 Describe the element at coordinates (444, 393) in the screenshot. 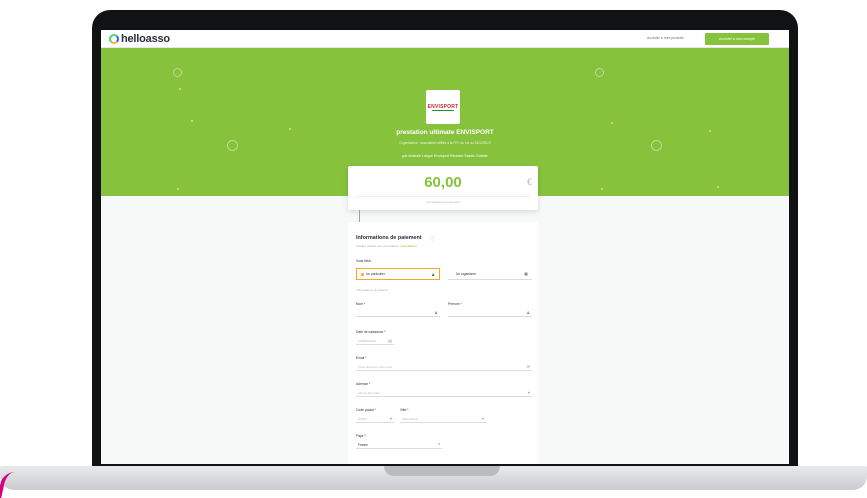

I see `address-input: 10 rue des Lilas ⌖` at that location.